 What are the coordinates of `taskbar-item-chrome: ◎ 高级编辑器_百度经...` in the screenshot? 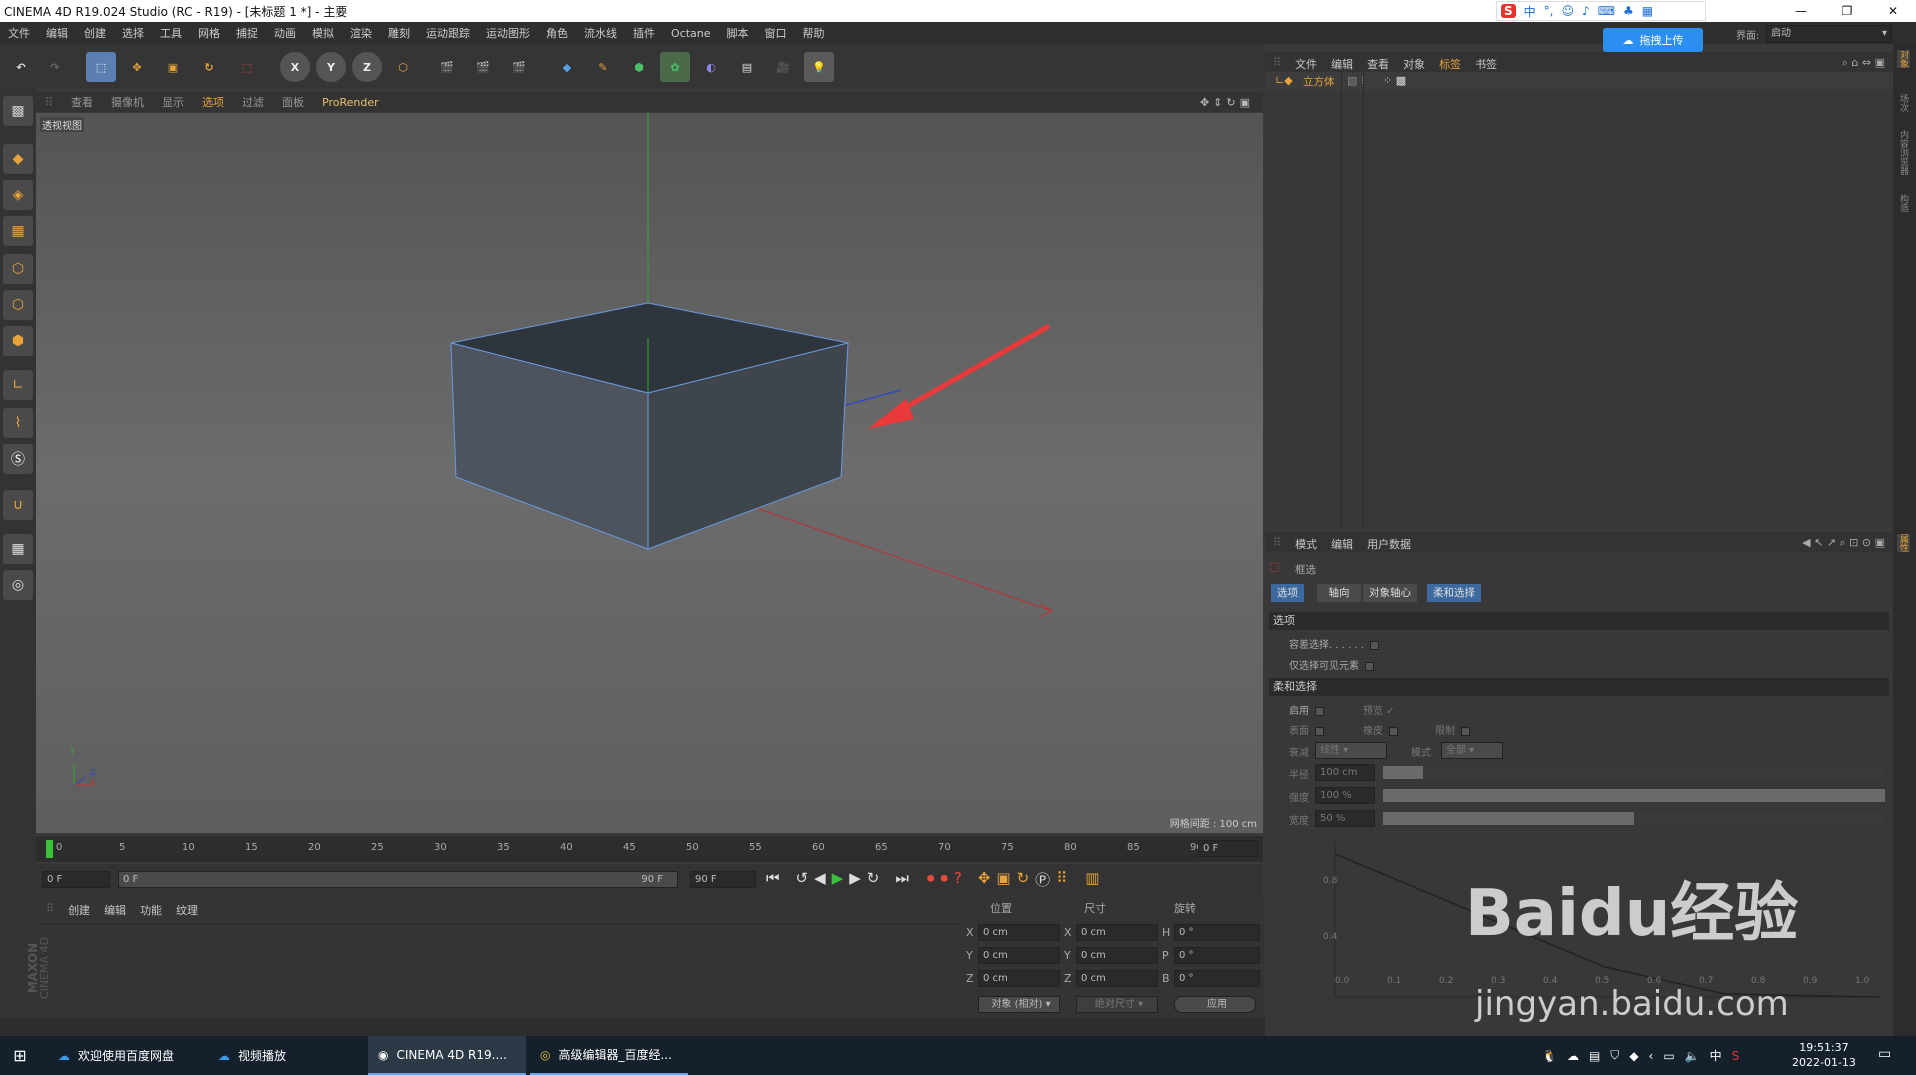 It's located at (609, 1055).